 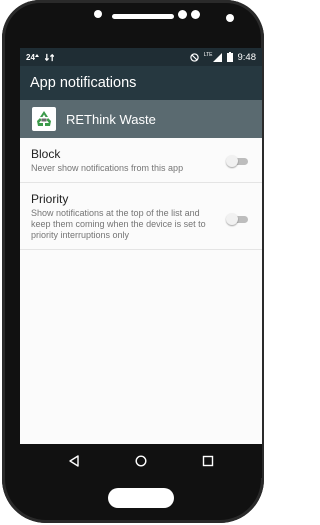 What do you see at coordinates (247, 57) in the screenshot?
I see `status-time: 9:48` at bounding box center [247, 57].